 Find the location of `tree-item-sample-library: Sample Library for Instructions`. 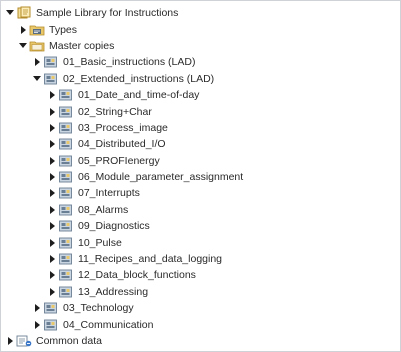

tree-item-sample-library: Sample Library for Instructions is located at coordinates (200, 13).